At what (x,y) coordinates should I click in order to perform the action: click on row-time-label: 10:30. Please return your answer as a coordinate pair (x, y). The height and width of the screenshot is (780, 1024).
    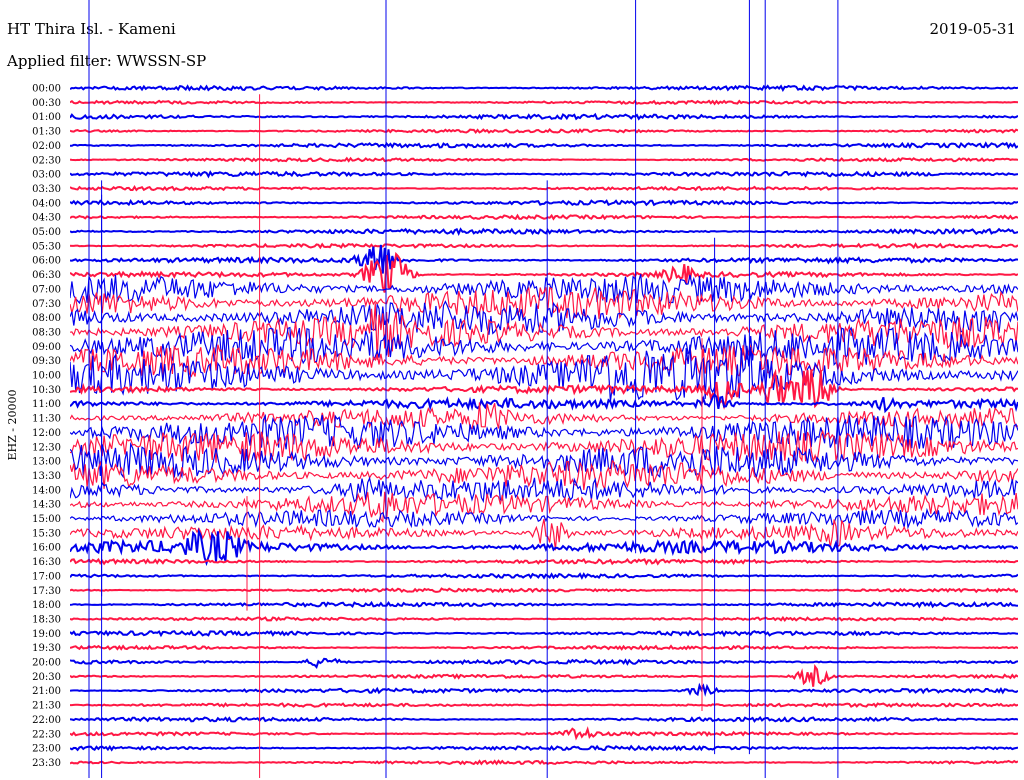
    Looking at the image, I should click on (46, 390).